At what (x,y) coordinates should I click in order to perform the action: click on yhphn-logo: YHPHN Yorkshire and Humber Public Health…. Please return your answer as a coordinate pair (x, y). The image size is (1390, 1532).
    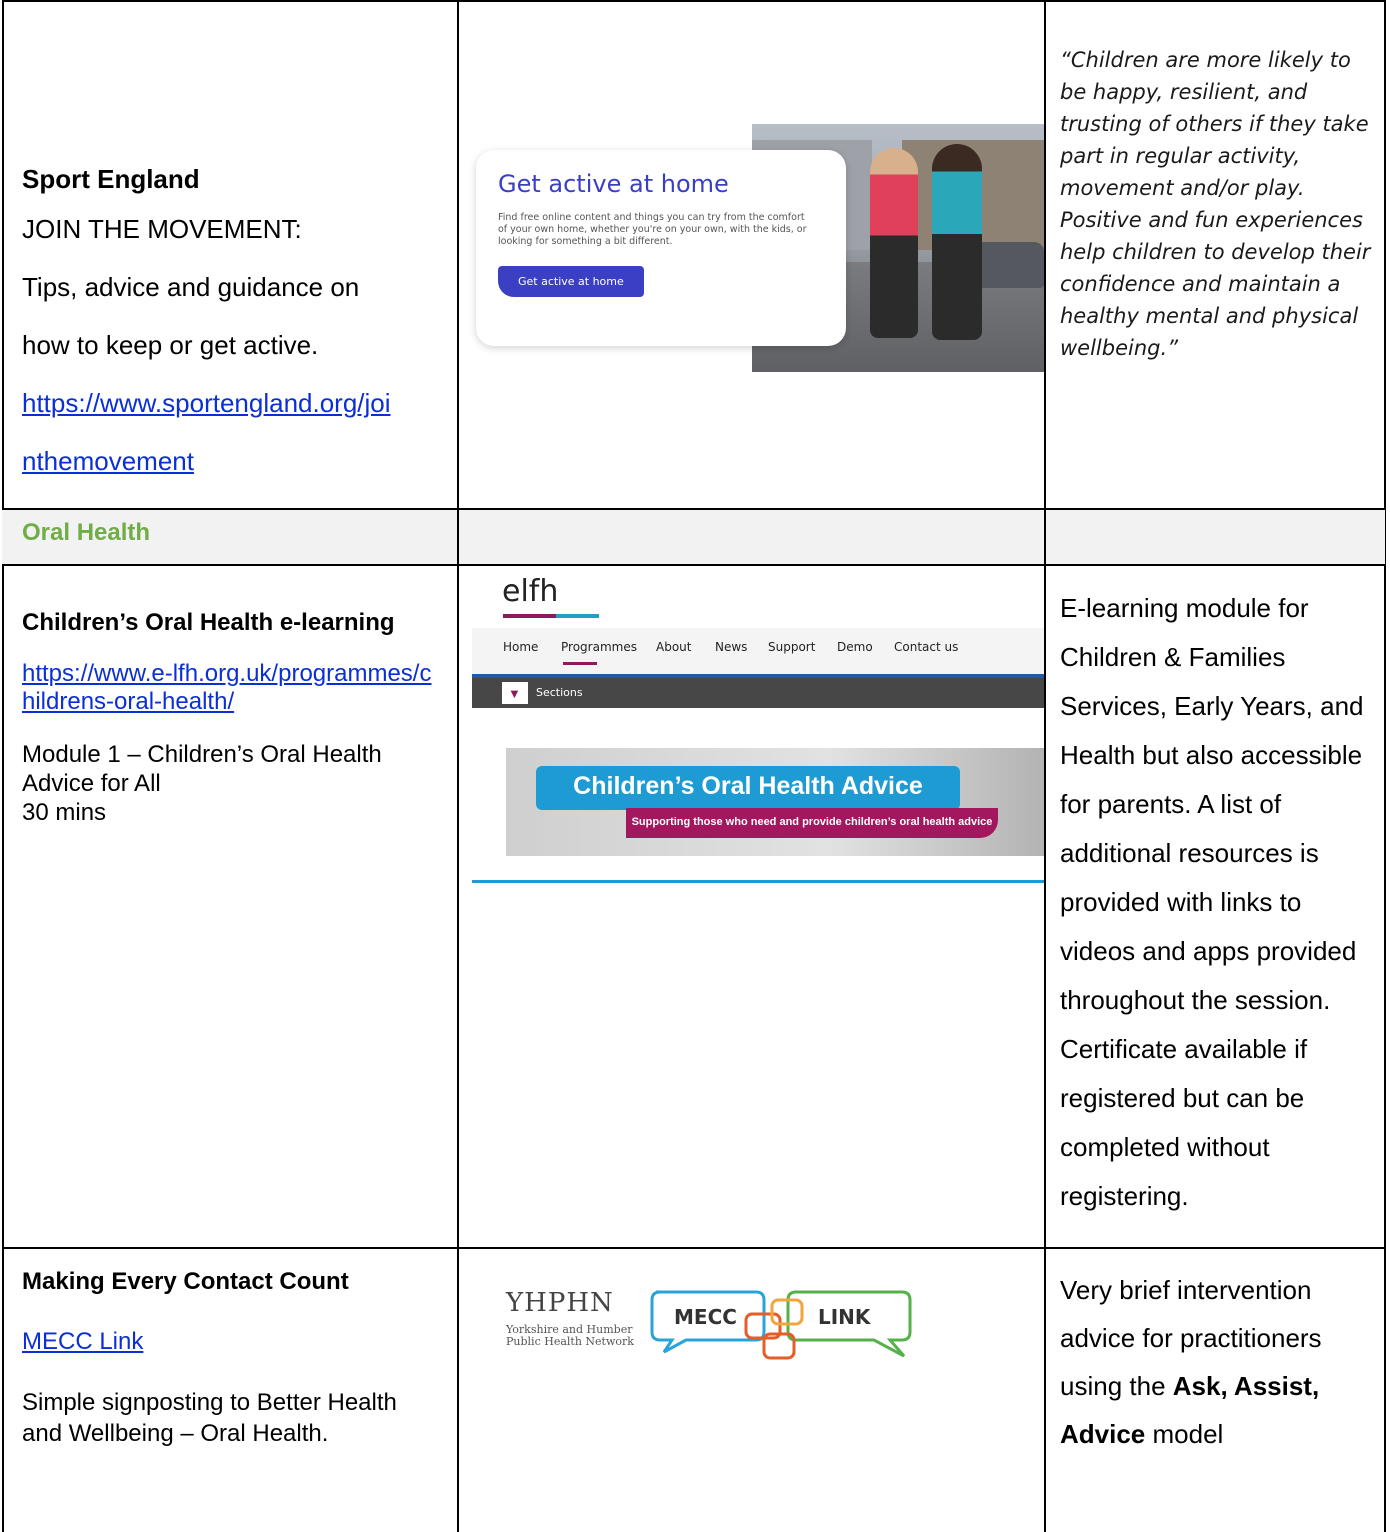
    Looking at the image, I should click on (716, 1326).